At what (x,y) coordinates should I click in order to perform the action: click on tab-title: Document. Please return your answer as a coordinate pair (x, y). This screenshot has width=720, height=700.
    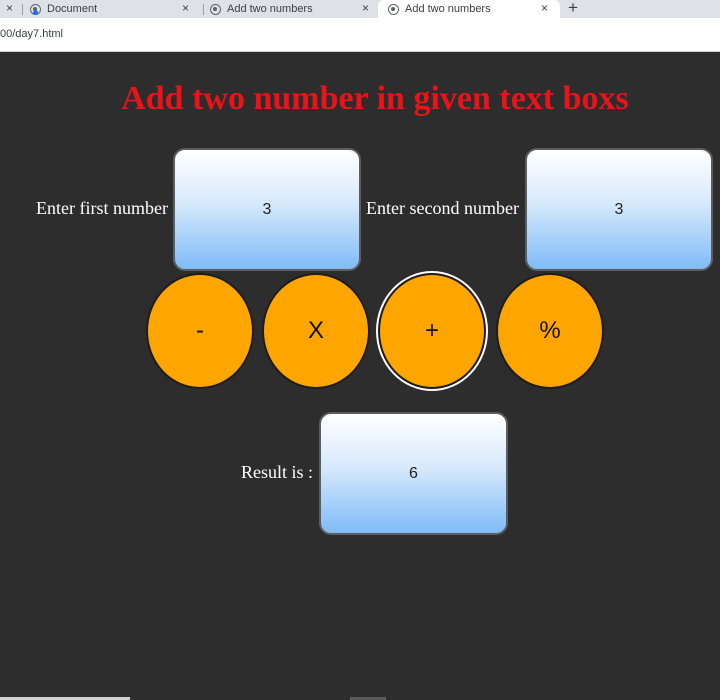
    Looking at the image, I should click on (72, 9).